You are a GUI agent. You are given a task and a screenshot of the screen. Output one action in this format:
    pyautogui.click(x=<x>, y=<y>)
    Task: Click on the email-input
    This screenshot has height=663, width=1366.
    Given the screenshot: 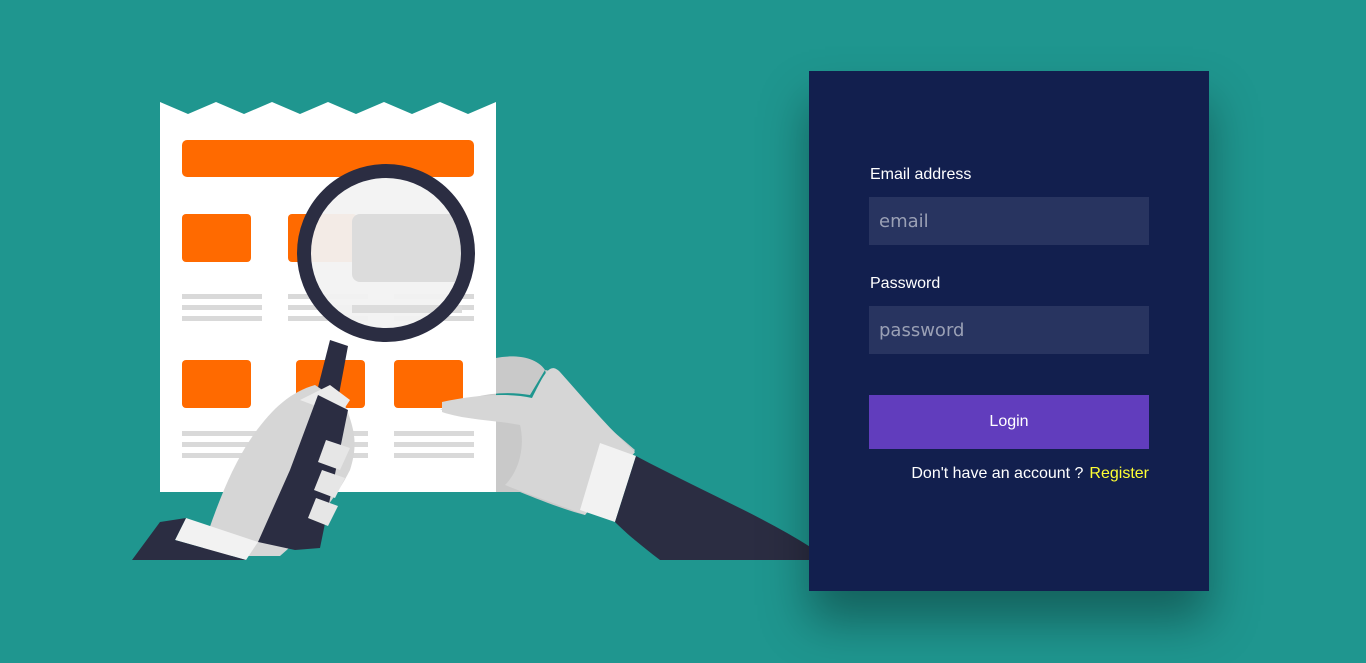 What is the action you would take?
    pyautogui.click(x=1009, y=221)
    